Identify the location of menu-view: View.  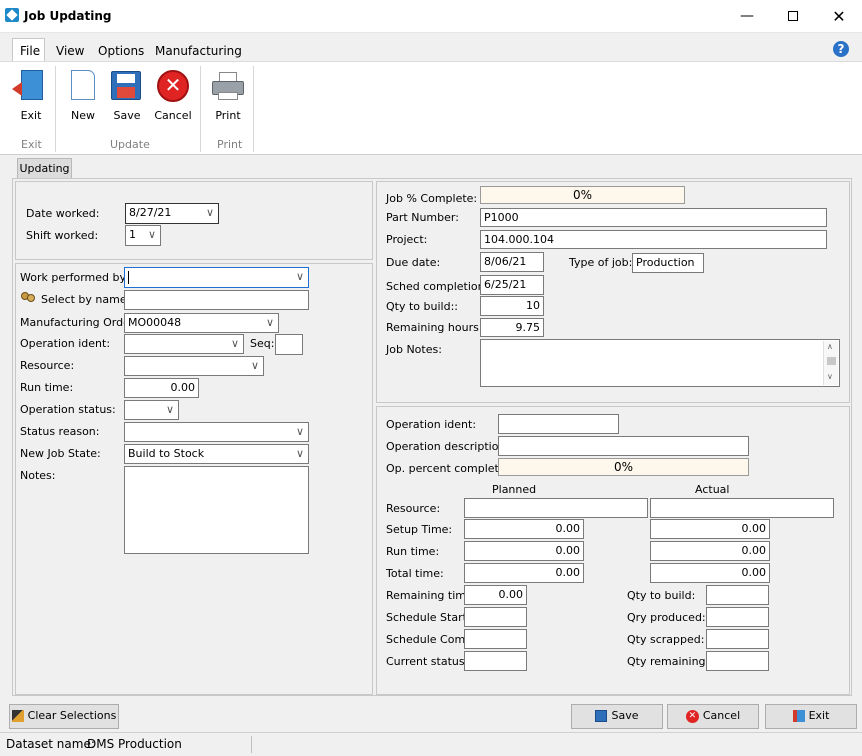
(70, 51).